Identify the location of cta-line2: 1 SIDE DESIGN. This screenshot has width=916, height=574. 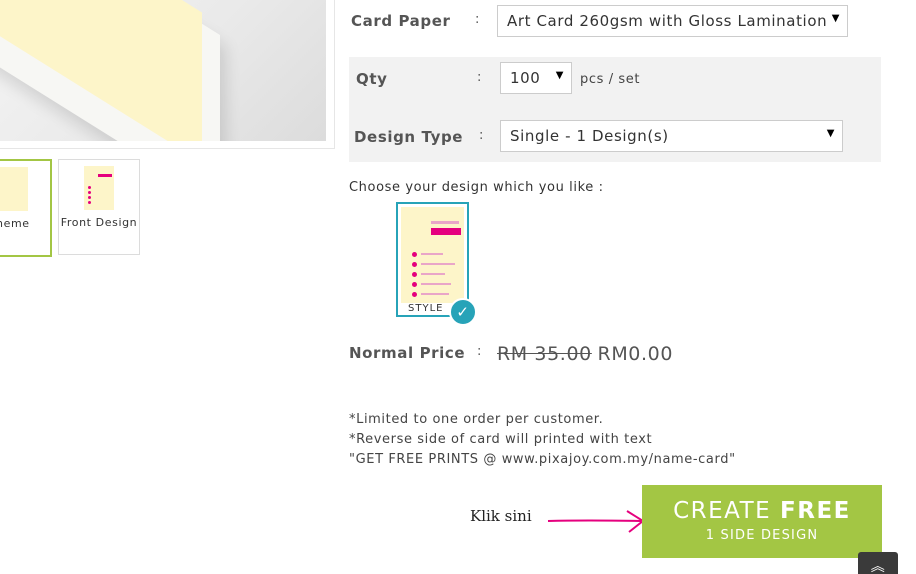
(762, 535).